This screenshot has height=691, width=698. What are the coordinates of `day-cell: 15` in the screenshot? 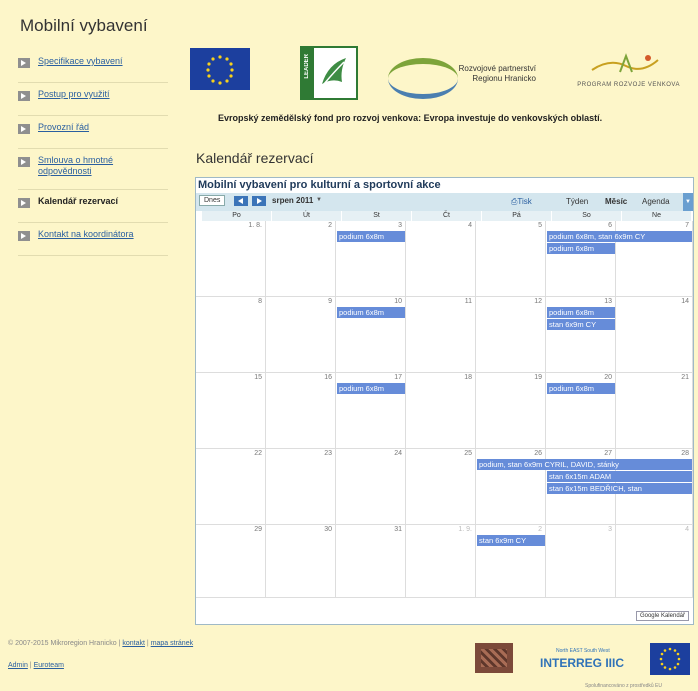 It's located at (231, 411).